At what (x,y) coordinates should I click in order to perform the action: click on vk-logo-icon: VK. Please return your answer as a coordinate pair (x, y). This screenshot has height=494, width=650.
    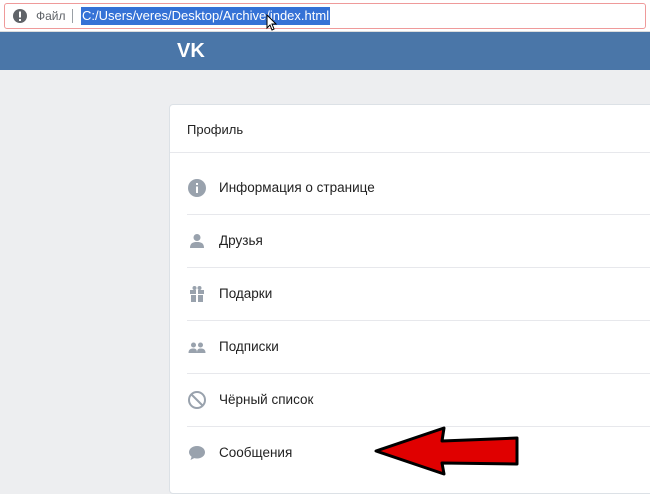
    Looking at the image, I should click on (191, 50).